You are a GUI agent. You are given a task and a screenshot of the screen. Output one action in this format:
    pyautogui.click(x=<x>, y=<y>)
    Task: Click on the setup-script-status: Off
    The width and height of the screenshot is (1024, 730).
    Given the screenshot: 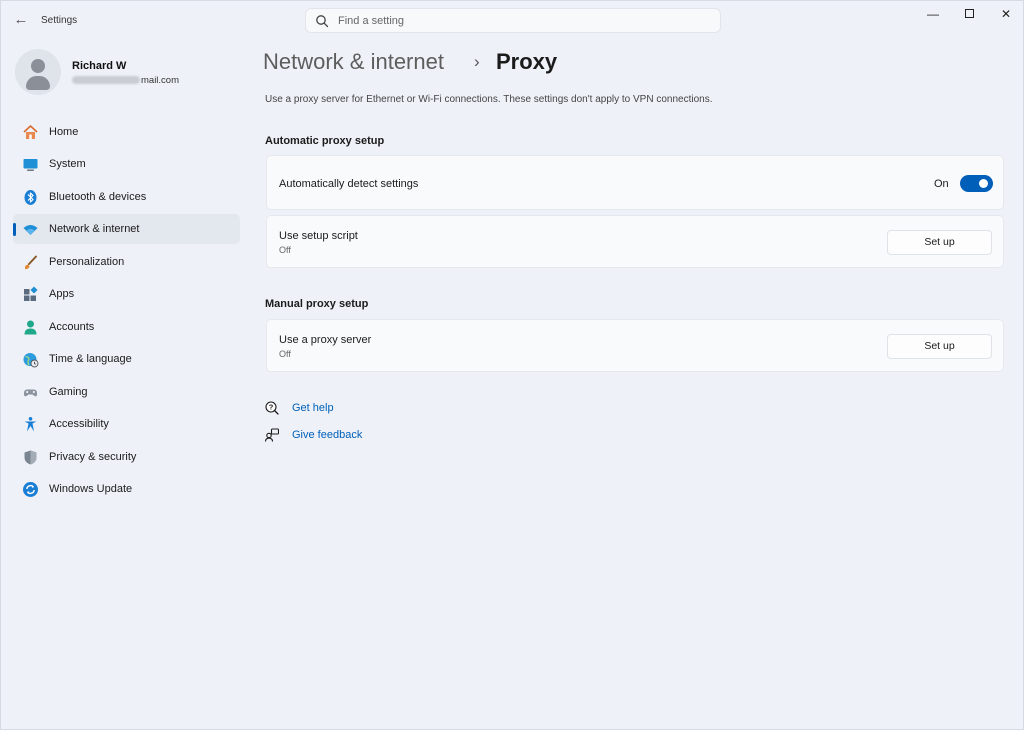 What is the action you would take?
    pyautogui.click(x=285, y=250)
    